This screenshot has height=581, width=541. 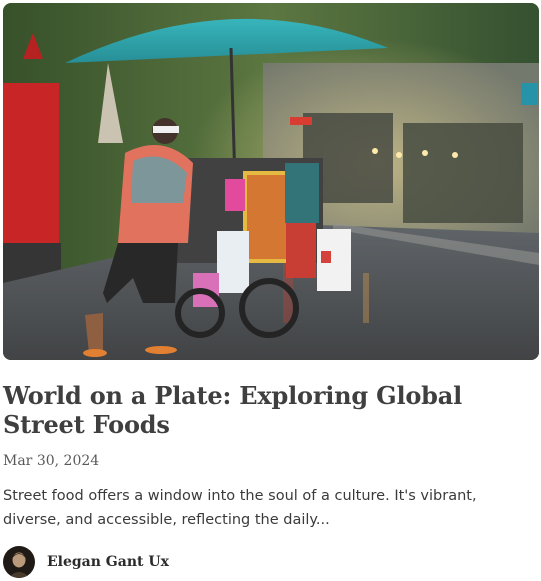 I want to click on post-date: Mar 30, 2024, so click(x=51, y=461).